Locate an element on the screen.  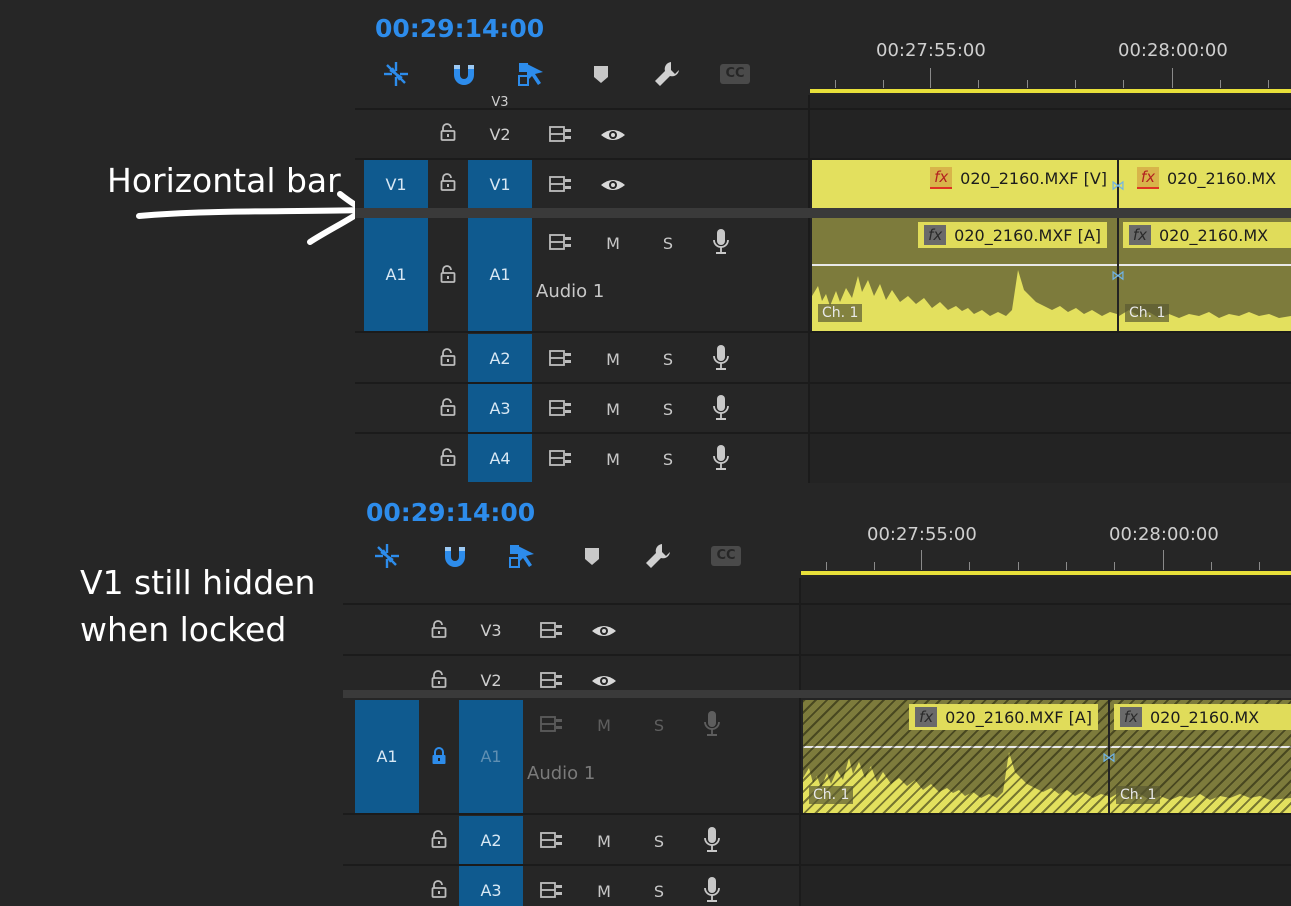
annotation-when-locked: when locked is located at coordinates (183, 629).